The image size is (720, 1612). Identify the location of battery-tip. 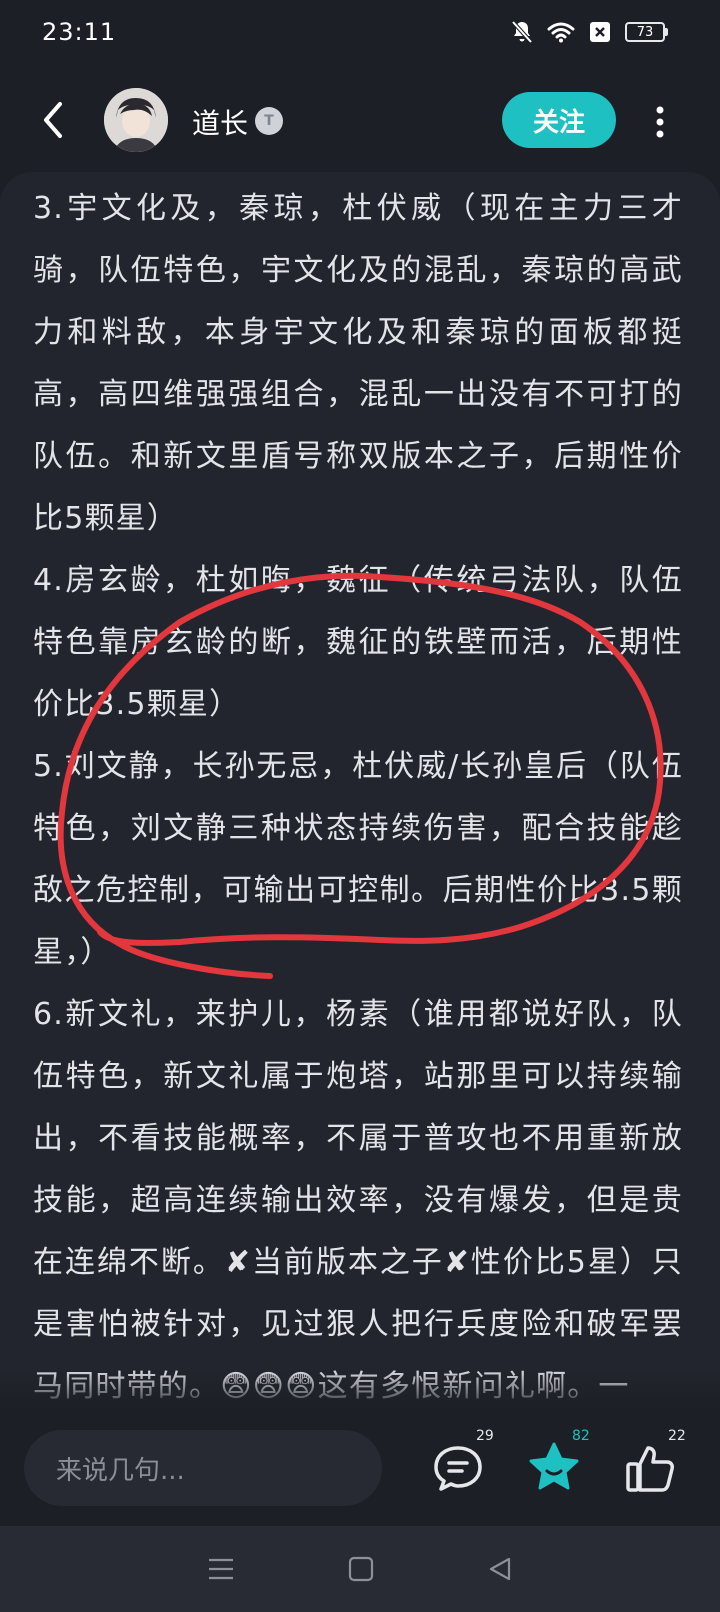
(666, 32).